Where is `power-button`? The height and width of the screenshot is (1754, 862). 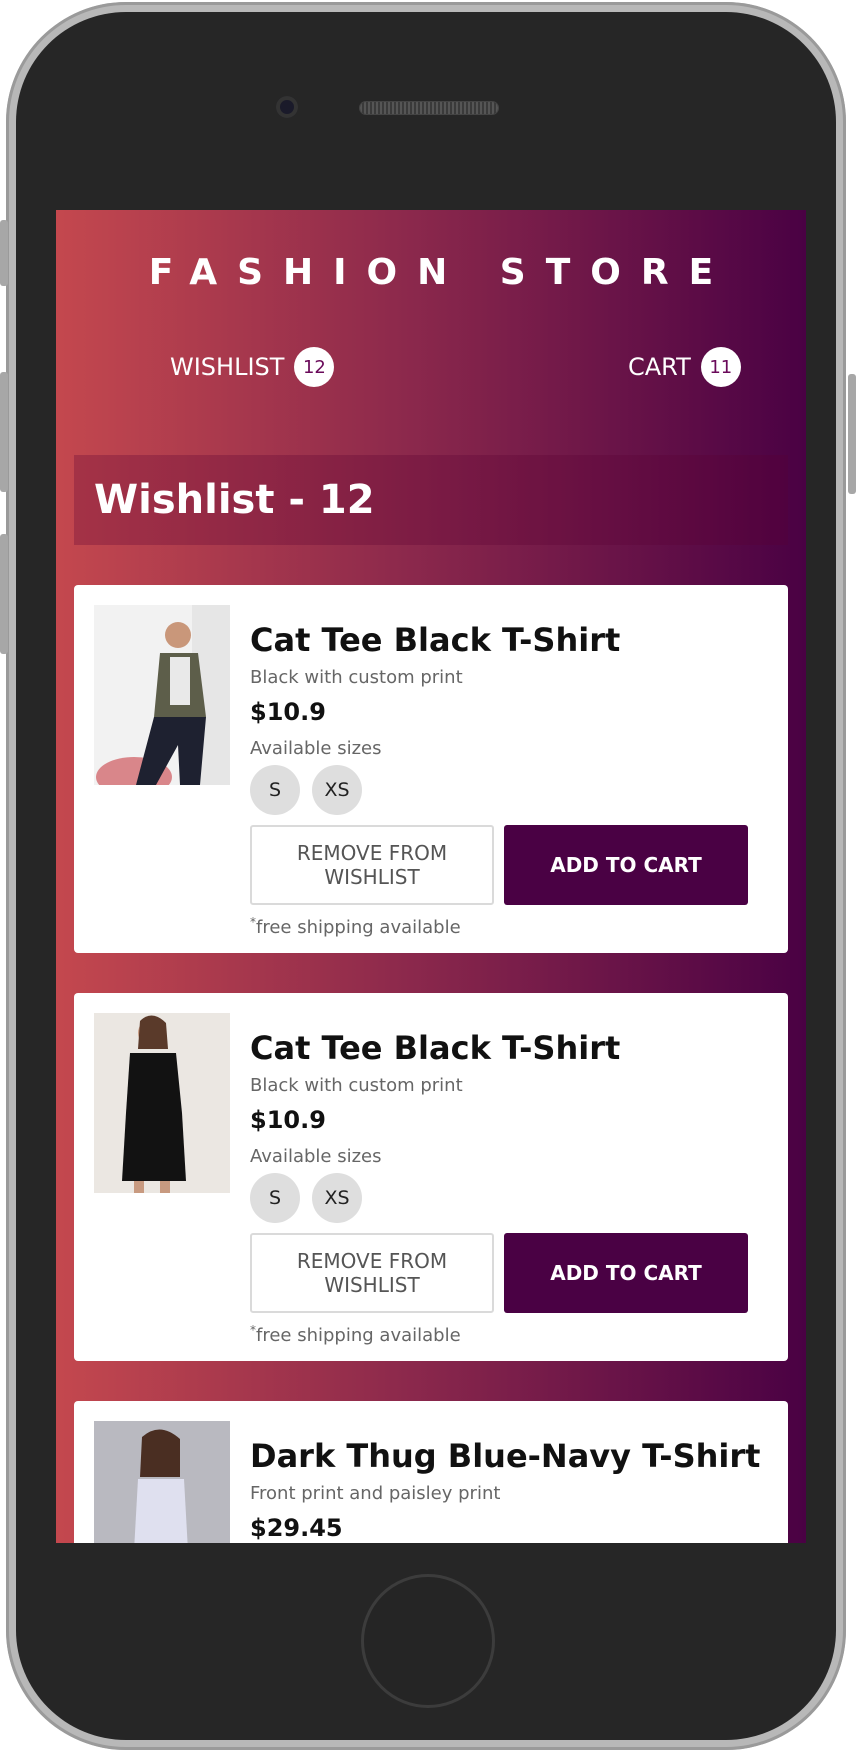
power-button is located at coordinates (852, 434).